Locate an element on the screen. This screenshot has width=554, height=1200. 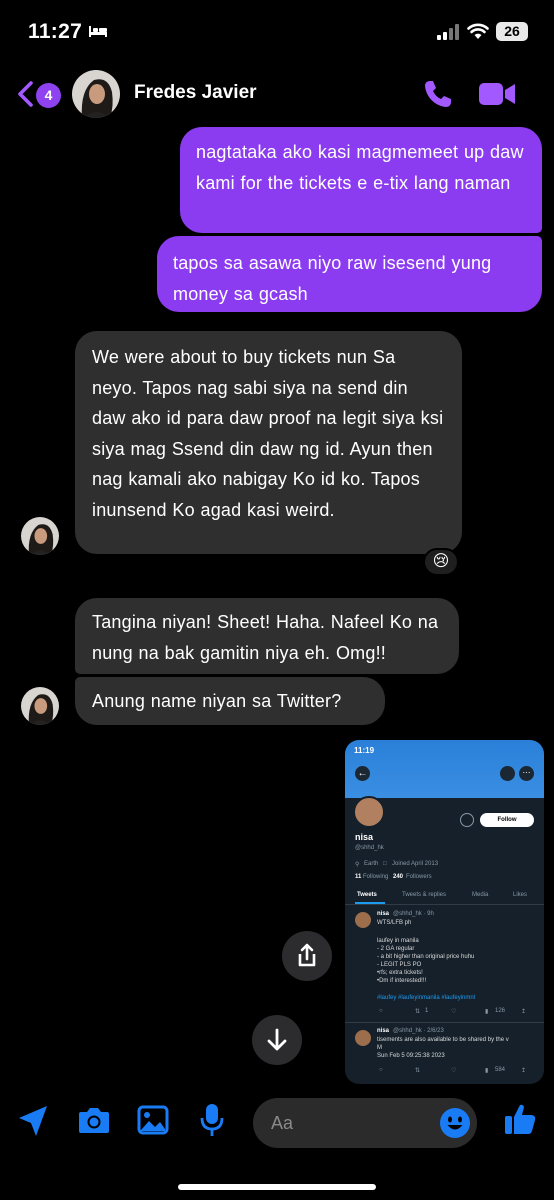
share-icon is located at coordinates (307, 955).